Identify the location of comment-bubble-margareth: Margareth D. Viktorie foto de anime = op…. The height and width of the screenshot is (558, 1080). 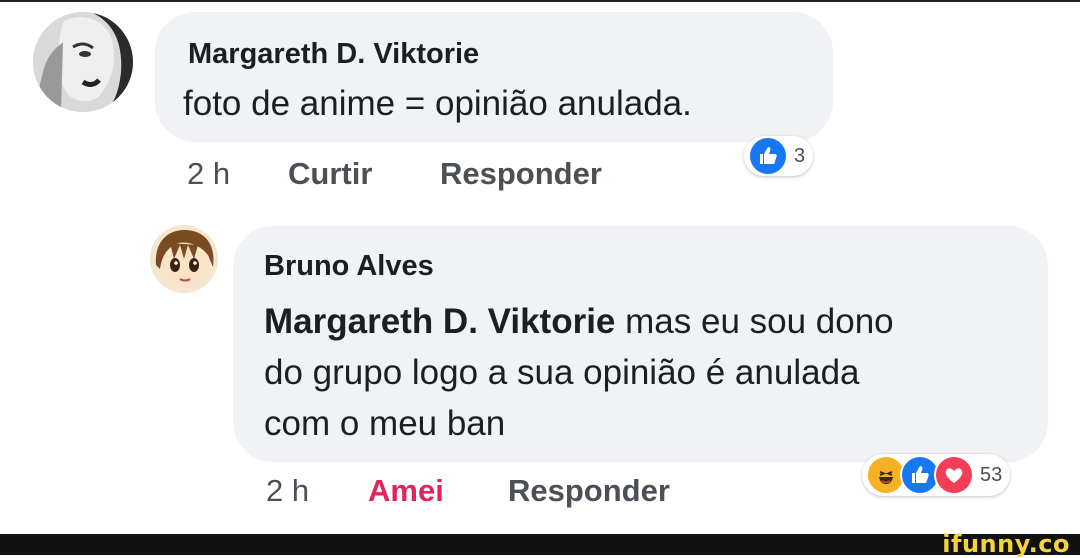
(494, 77).